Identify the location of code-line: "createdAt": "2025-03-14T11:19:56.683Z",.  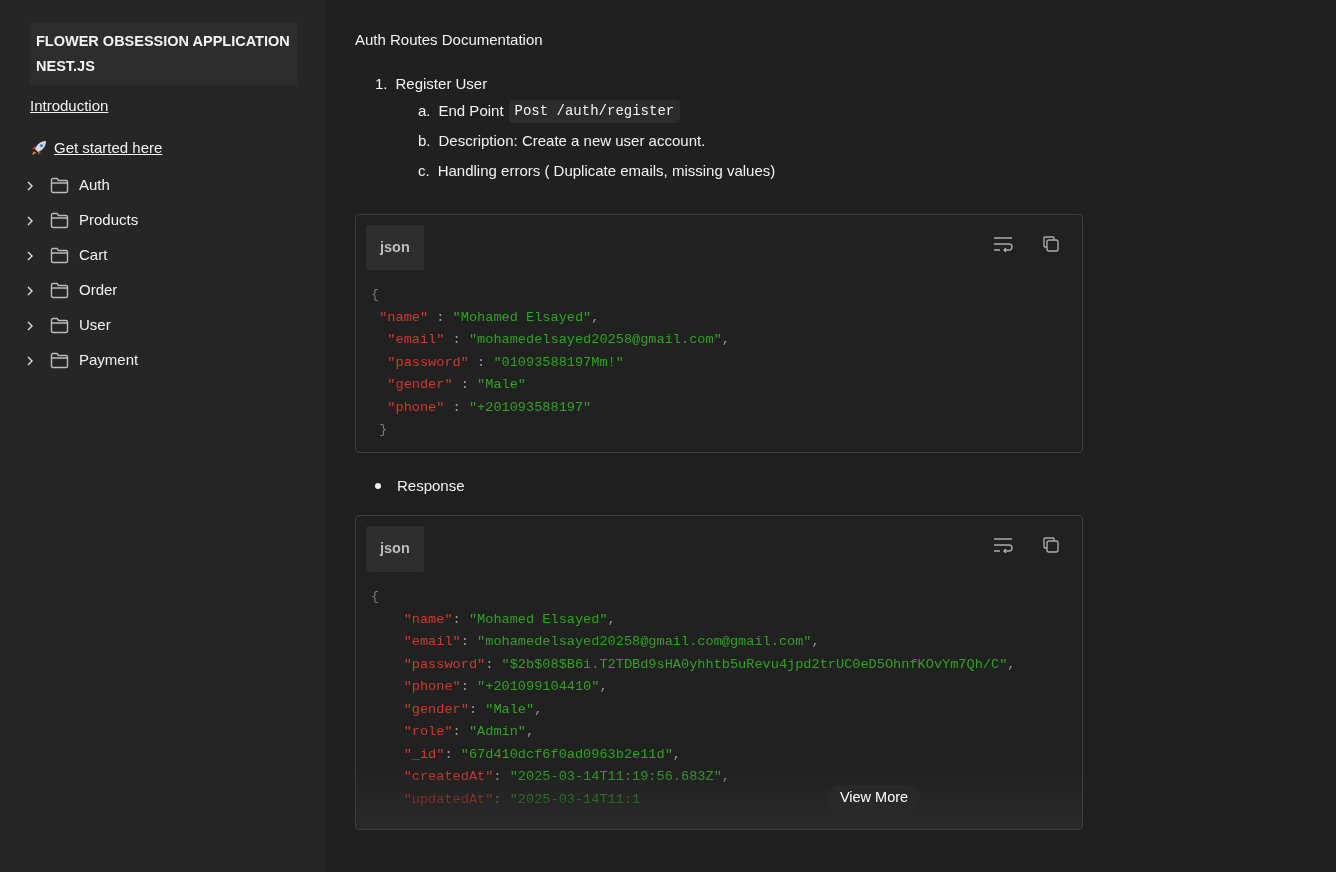
(566, 777).